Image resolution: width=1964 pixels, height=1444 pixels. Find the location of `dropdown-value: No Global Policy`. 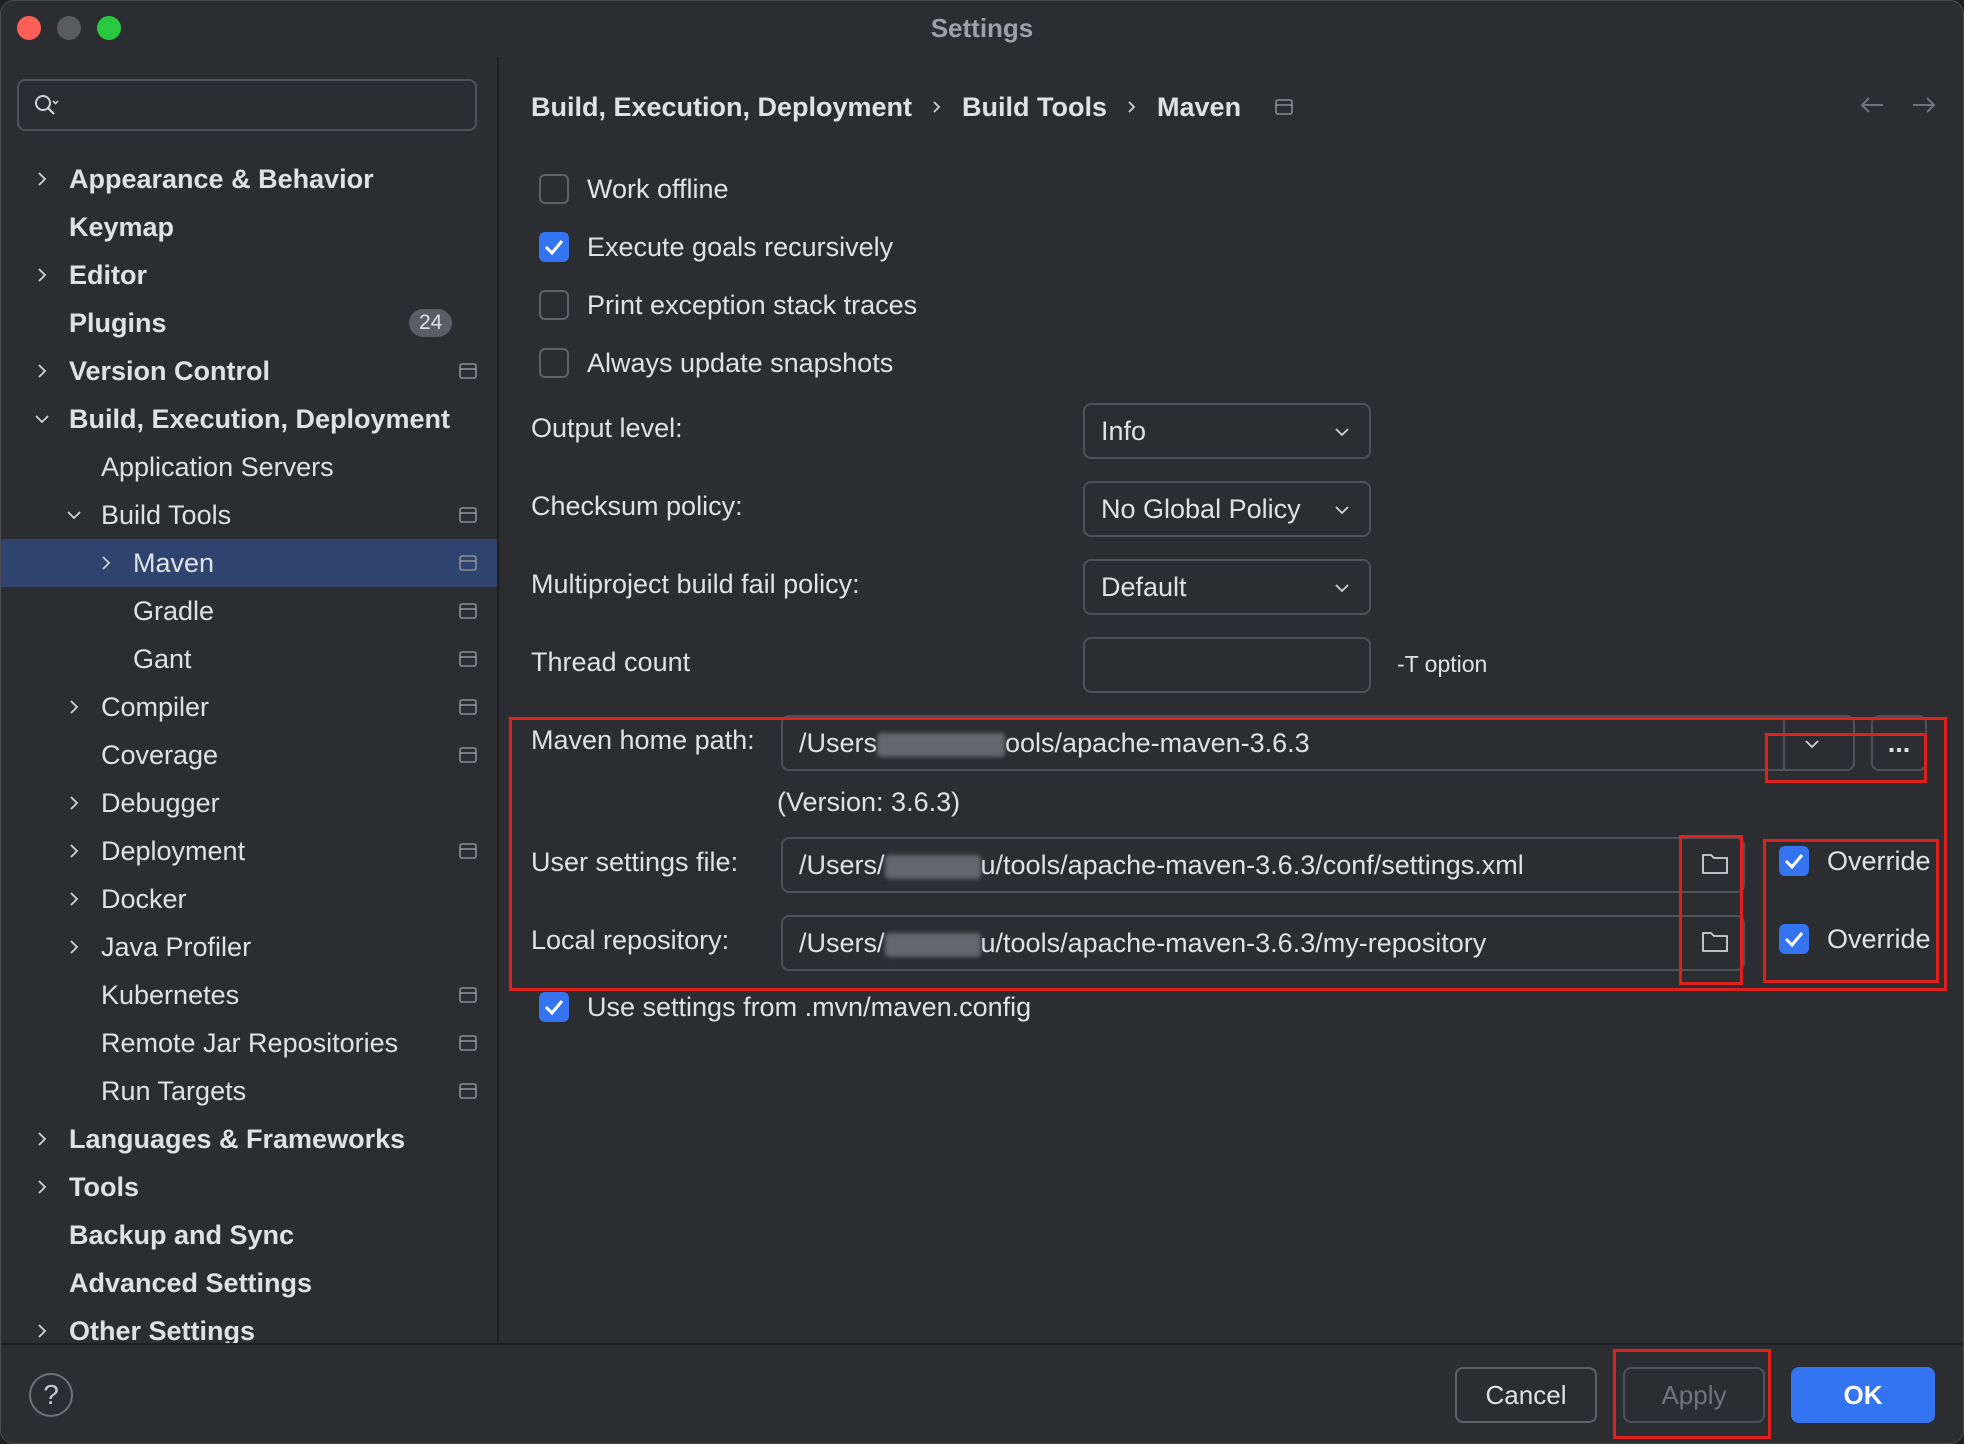

dropdown-value: No Global Policy is located at coordinates (1201, 509).